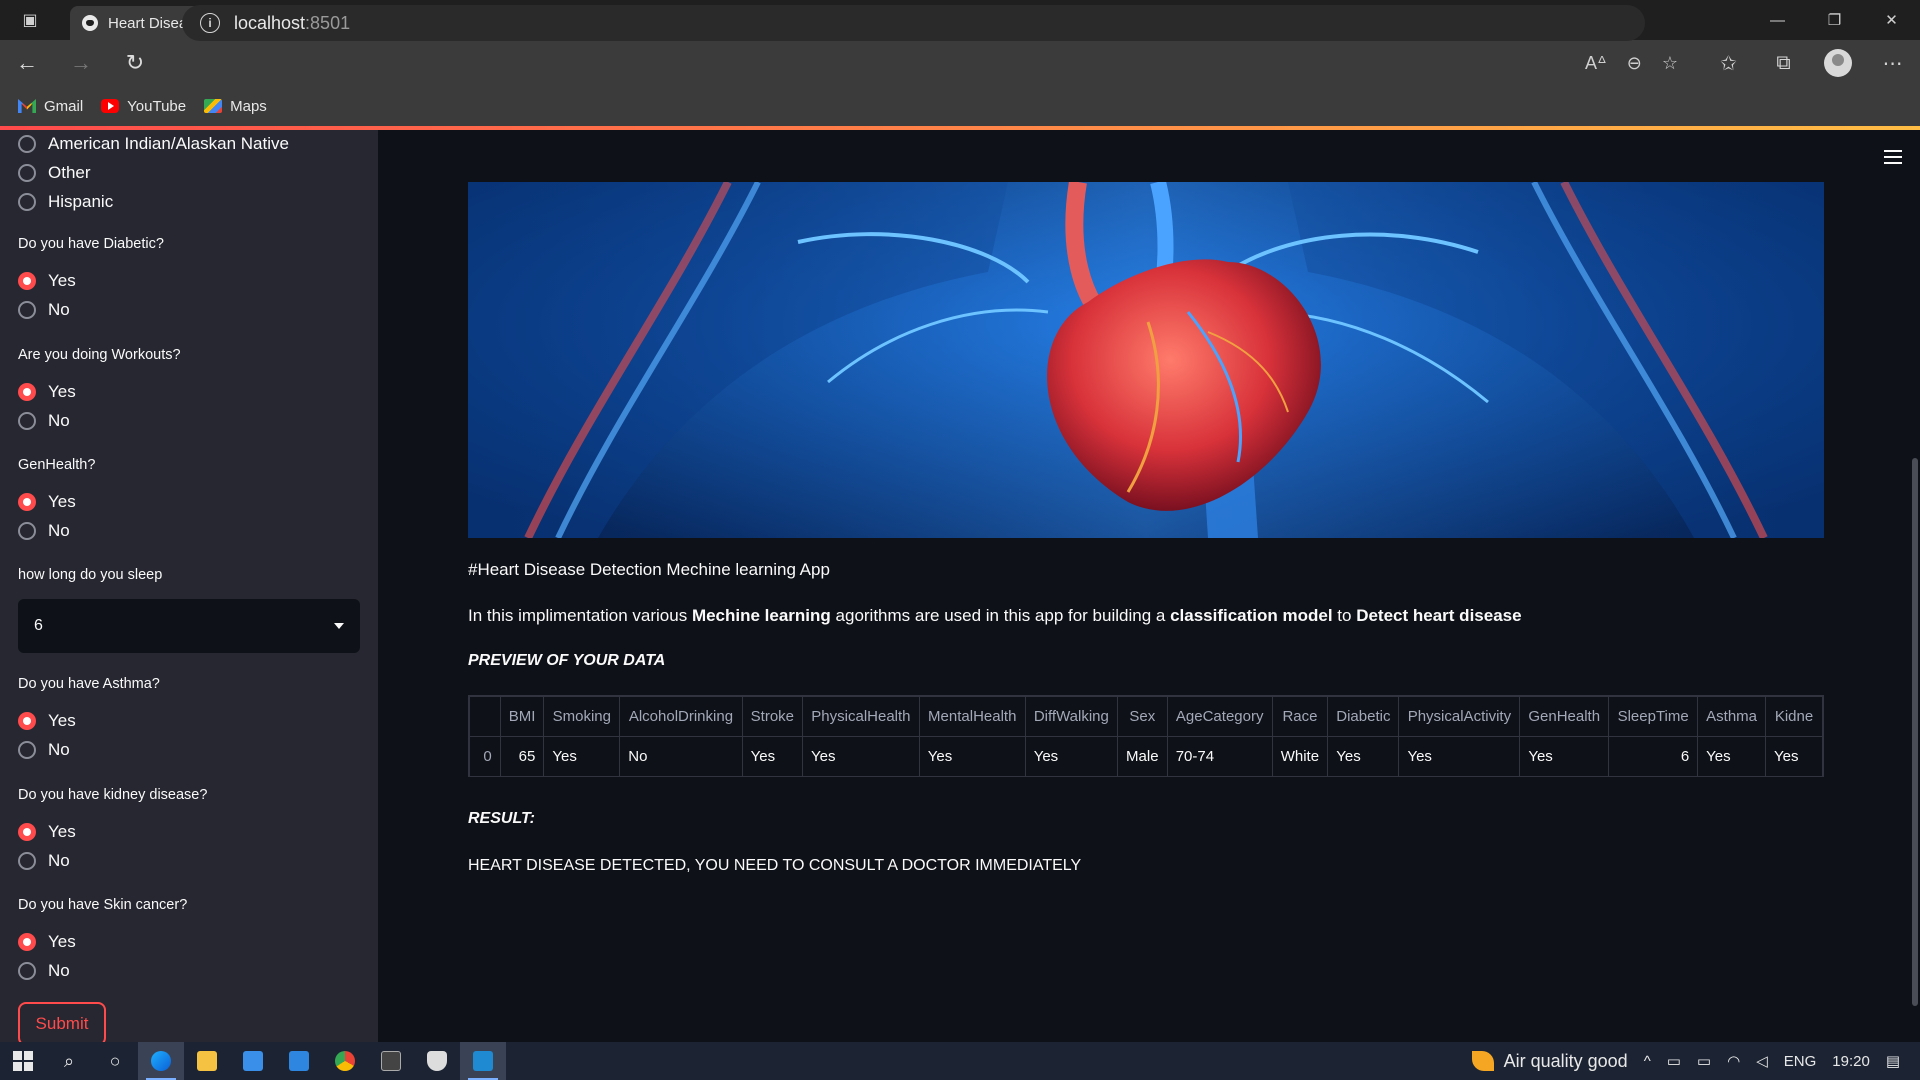 The height and width of the screenshot is (1080, 1920). What do you see at coordinates (210, 23) in the screenshot?
I see `site-info-icon: i` at bounding box center [210, 23].